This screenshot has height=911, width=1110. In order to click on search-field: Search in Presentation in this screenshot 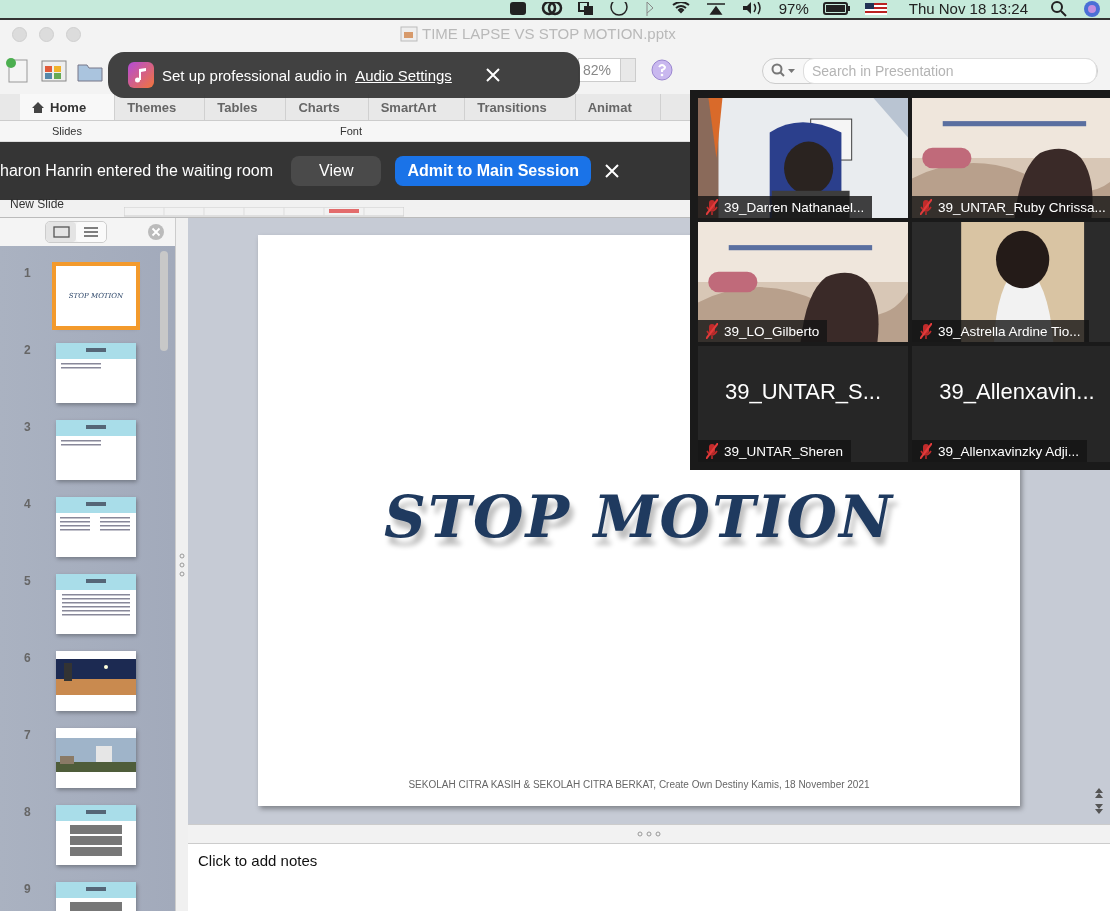, I will do `click(930, 71)`.